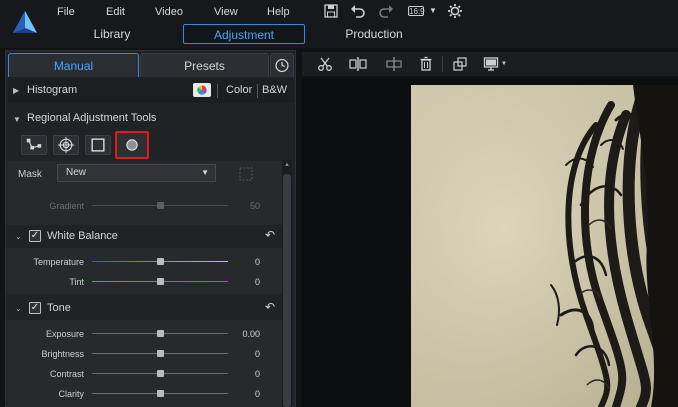  What do you see at coordinates (76, 172) in the screenshot?
I see `mask-dropdown-value: New` at bounding box center [76, 172].